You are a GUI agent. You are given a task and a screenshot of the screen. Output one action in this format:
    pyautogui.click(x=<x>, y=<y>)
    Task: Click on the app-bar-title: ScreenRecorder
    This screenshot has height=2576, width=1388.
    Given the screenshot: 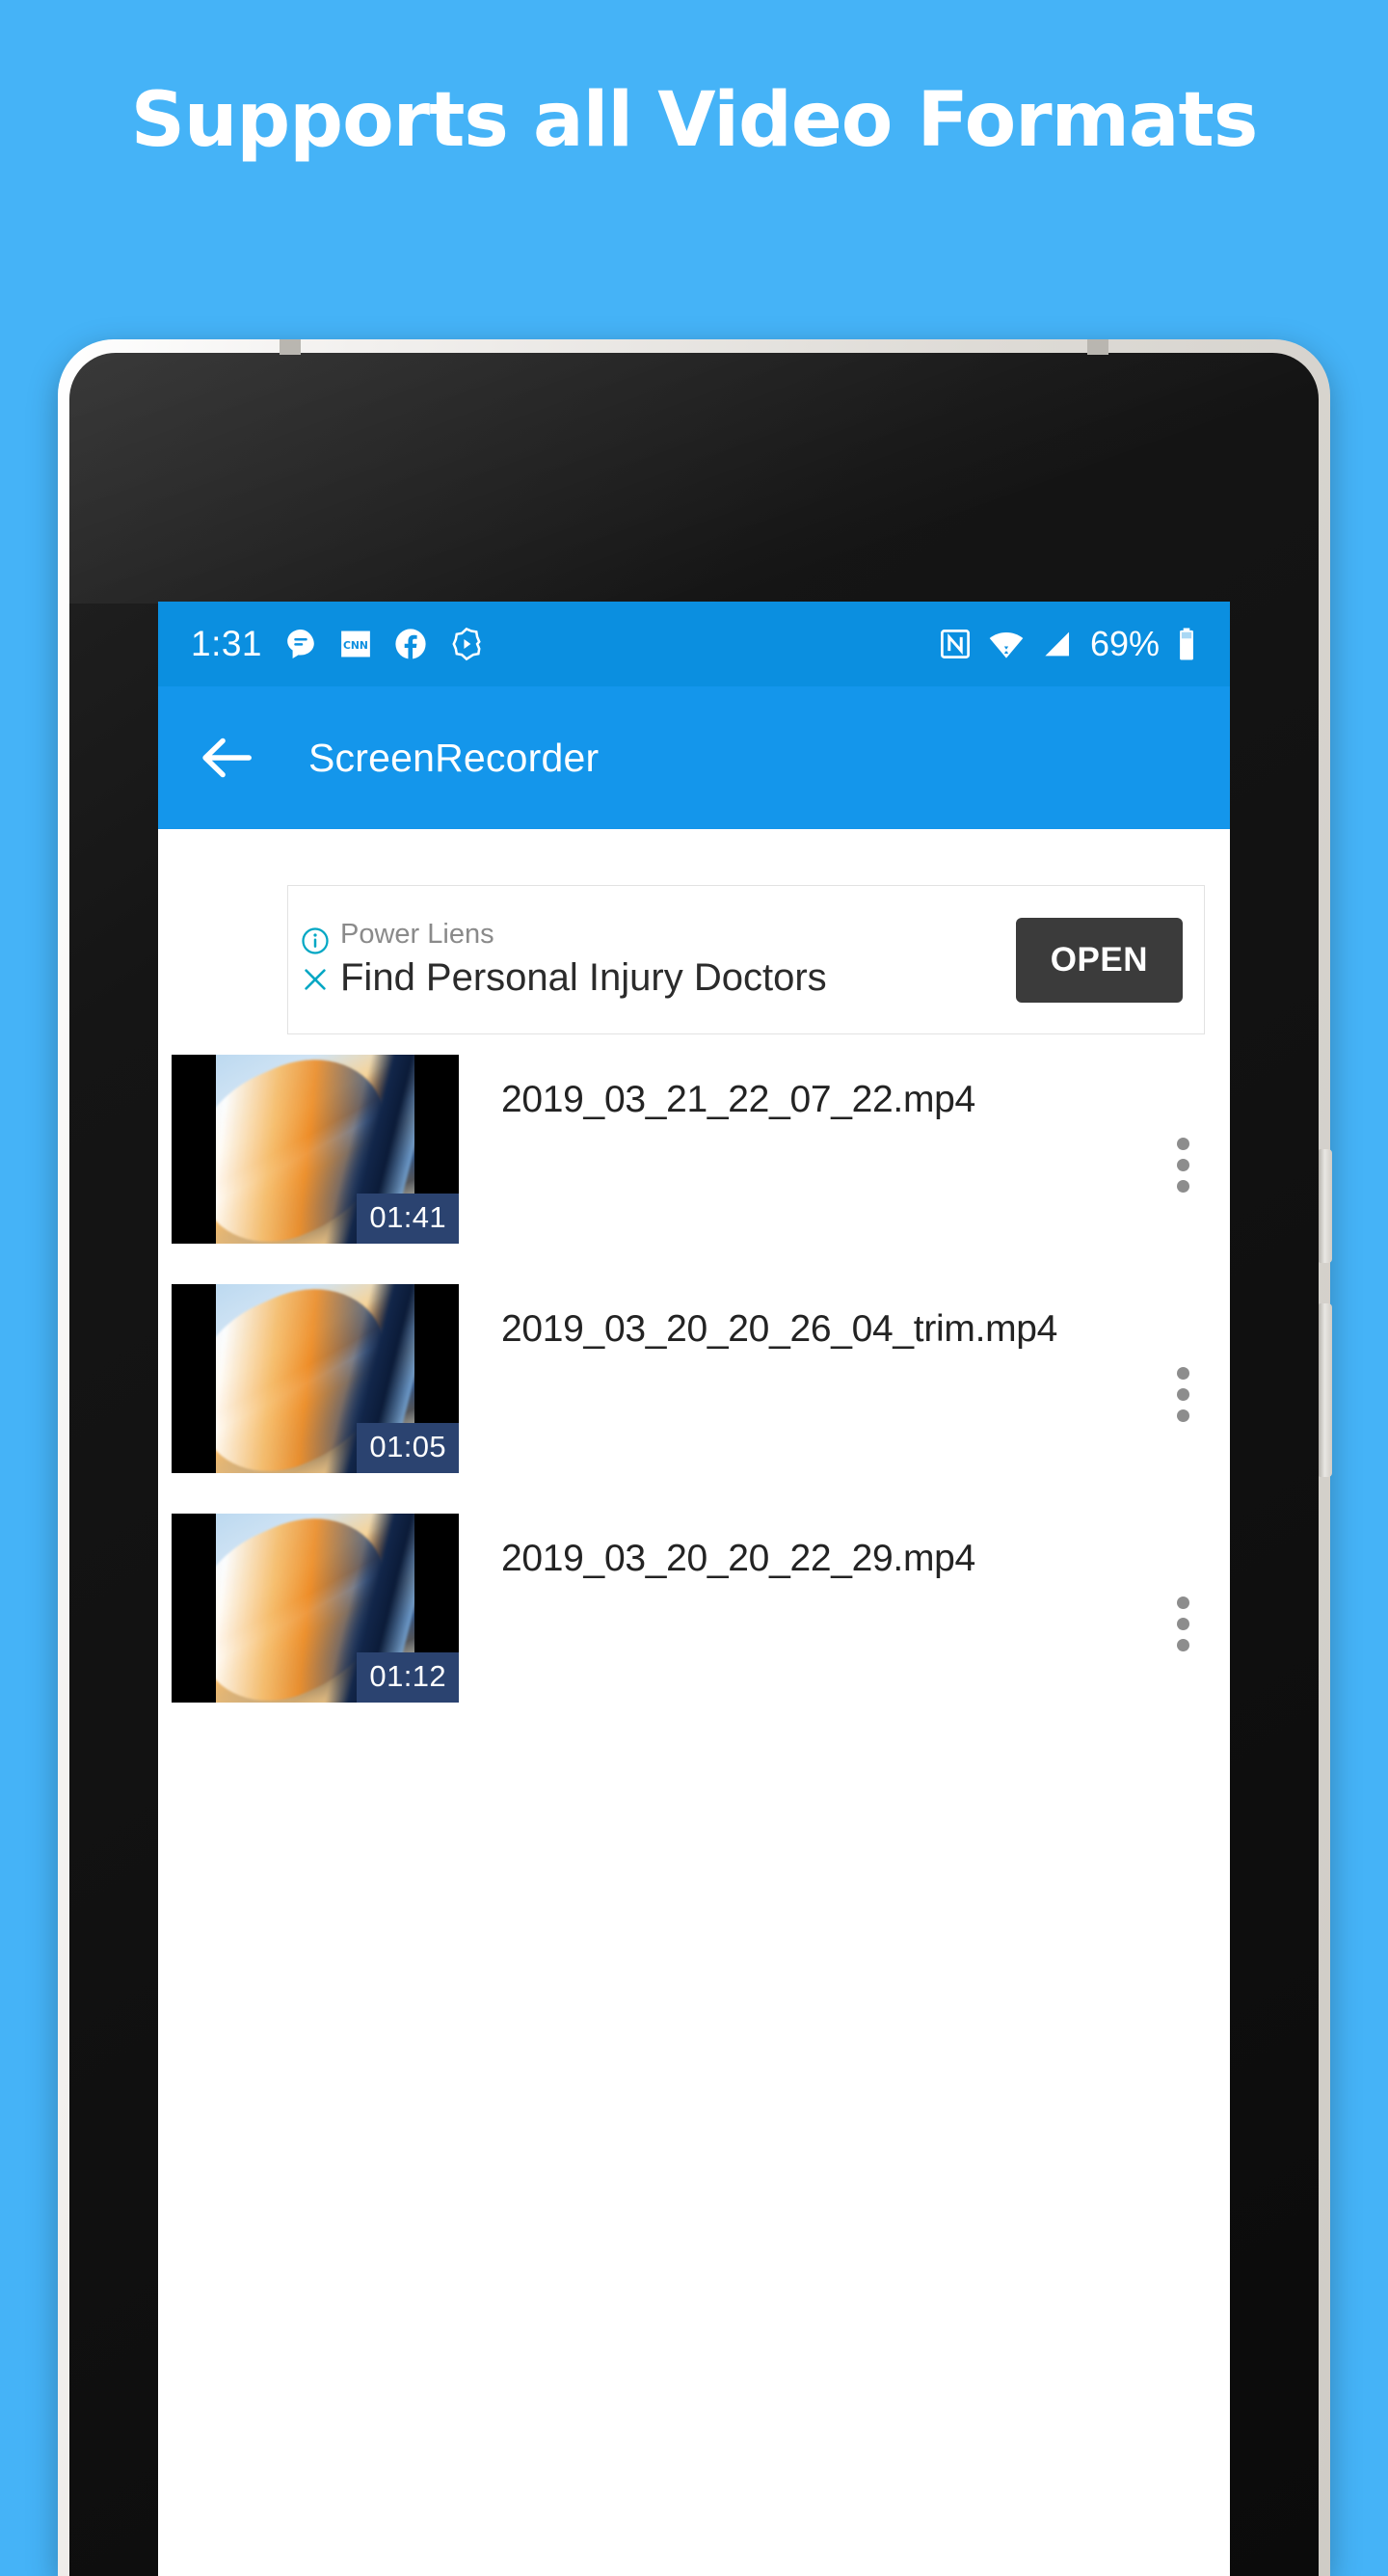 What is the action you would take?
    pyautogui.click(x=454, y=758)
    